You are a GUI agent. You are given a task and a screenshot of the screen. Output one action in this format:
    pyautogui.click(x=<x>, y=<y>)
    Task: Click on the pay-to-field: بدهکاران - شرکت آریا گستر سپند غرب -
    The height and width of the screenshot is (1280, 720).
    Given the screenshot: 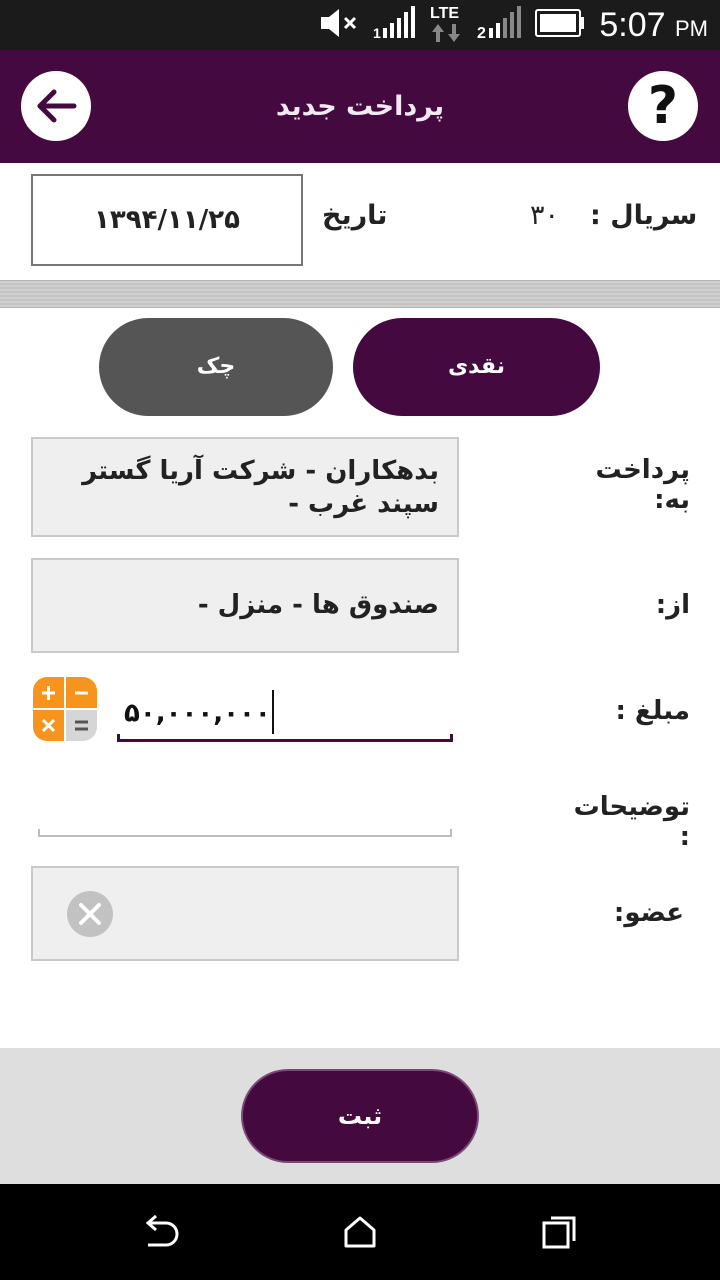 What is the action you would take?
    pyautogui.click(x=245, y=487)
    